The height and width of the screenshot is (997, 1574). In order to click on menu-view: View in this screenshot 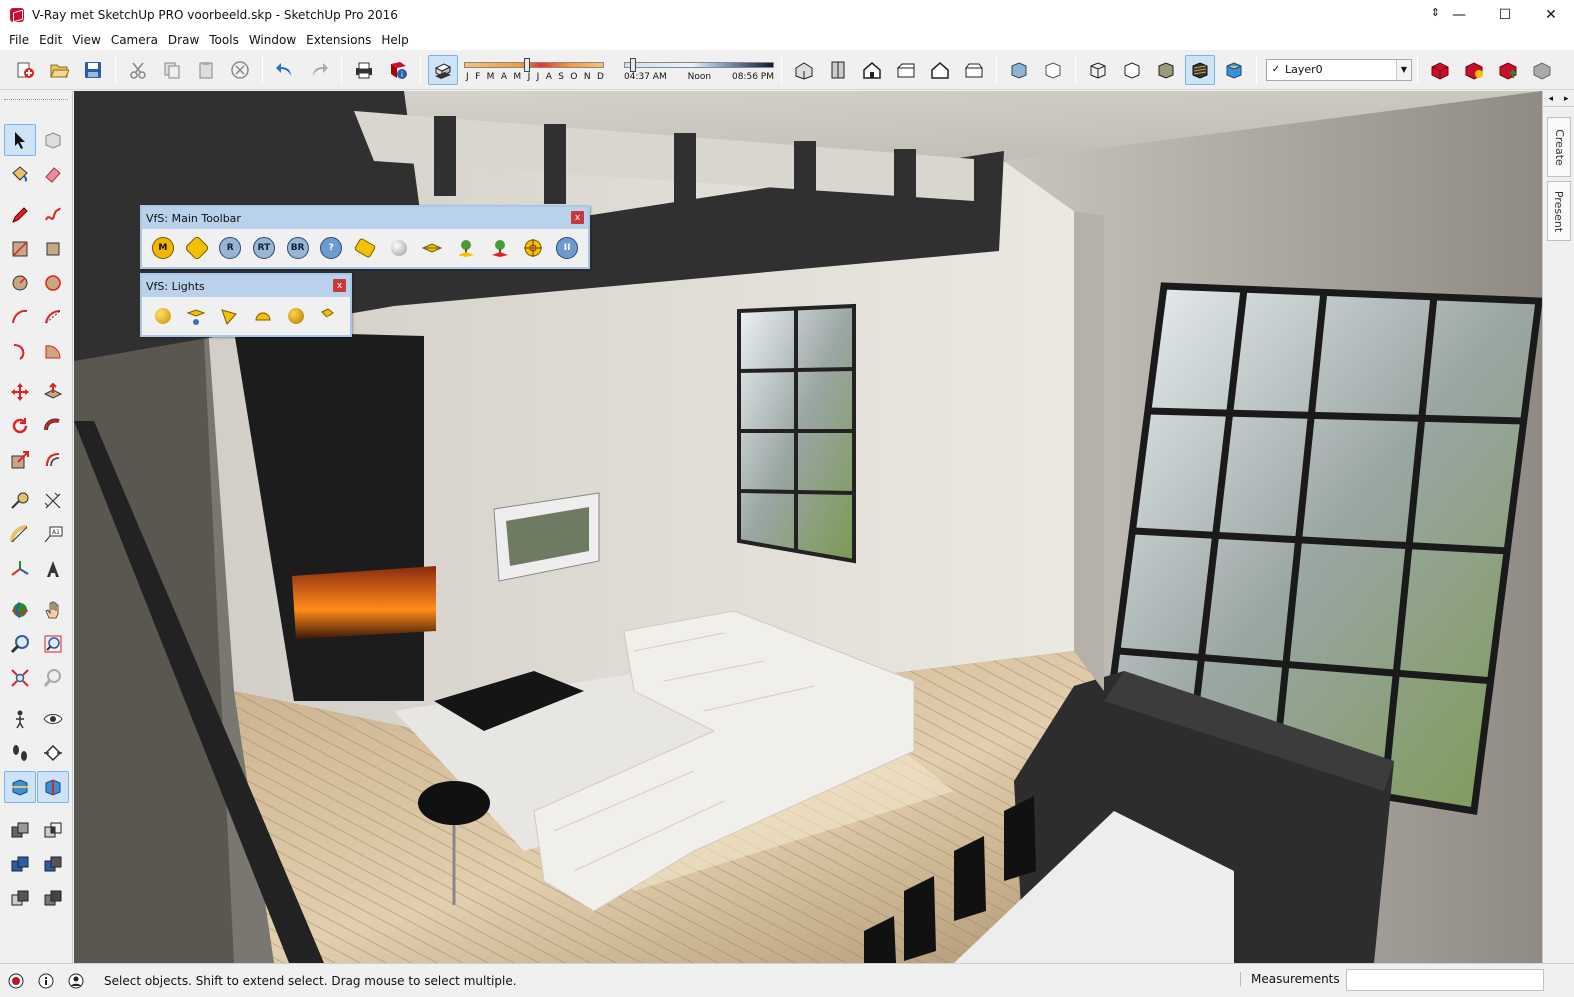, I will do `click(86, 40)`.